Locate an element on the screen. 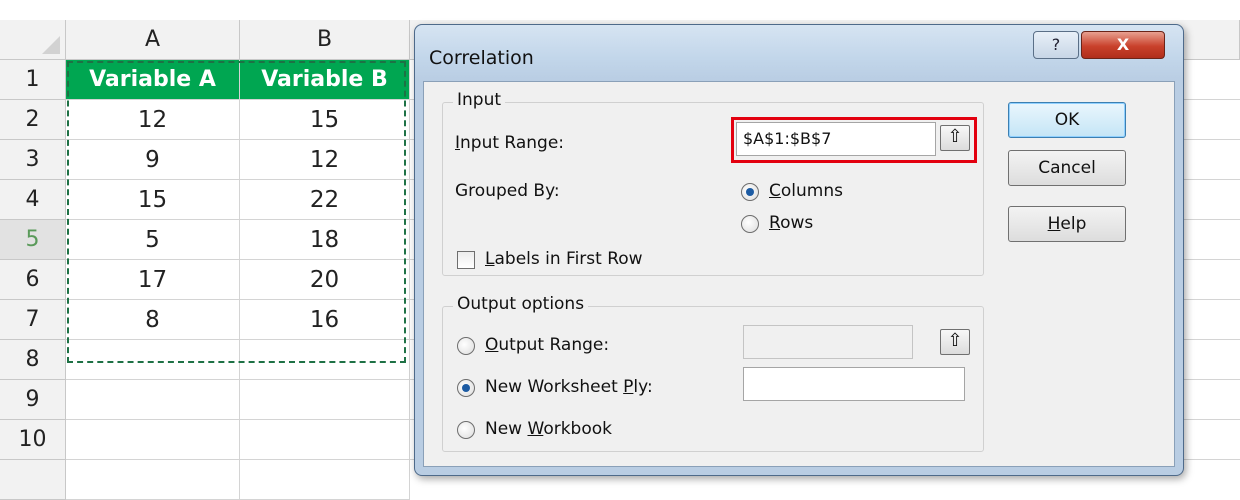  new-worksheet-radio is located at coordinates (466, 388).